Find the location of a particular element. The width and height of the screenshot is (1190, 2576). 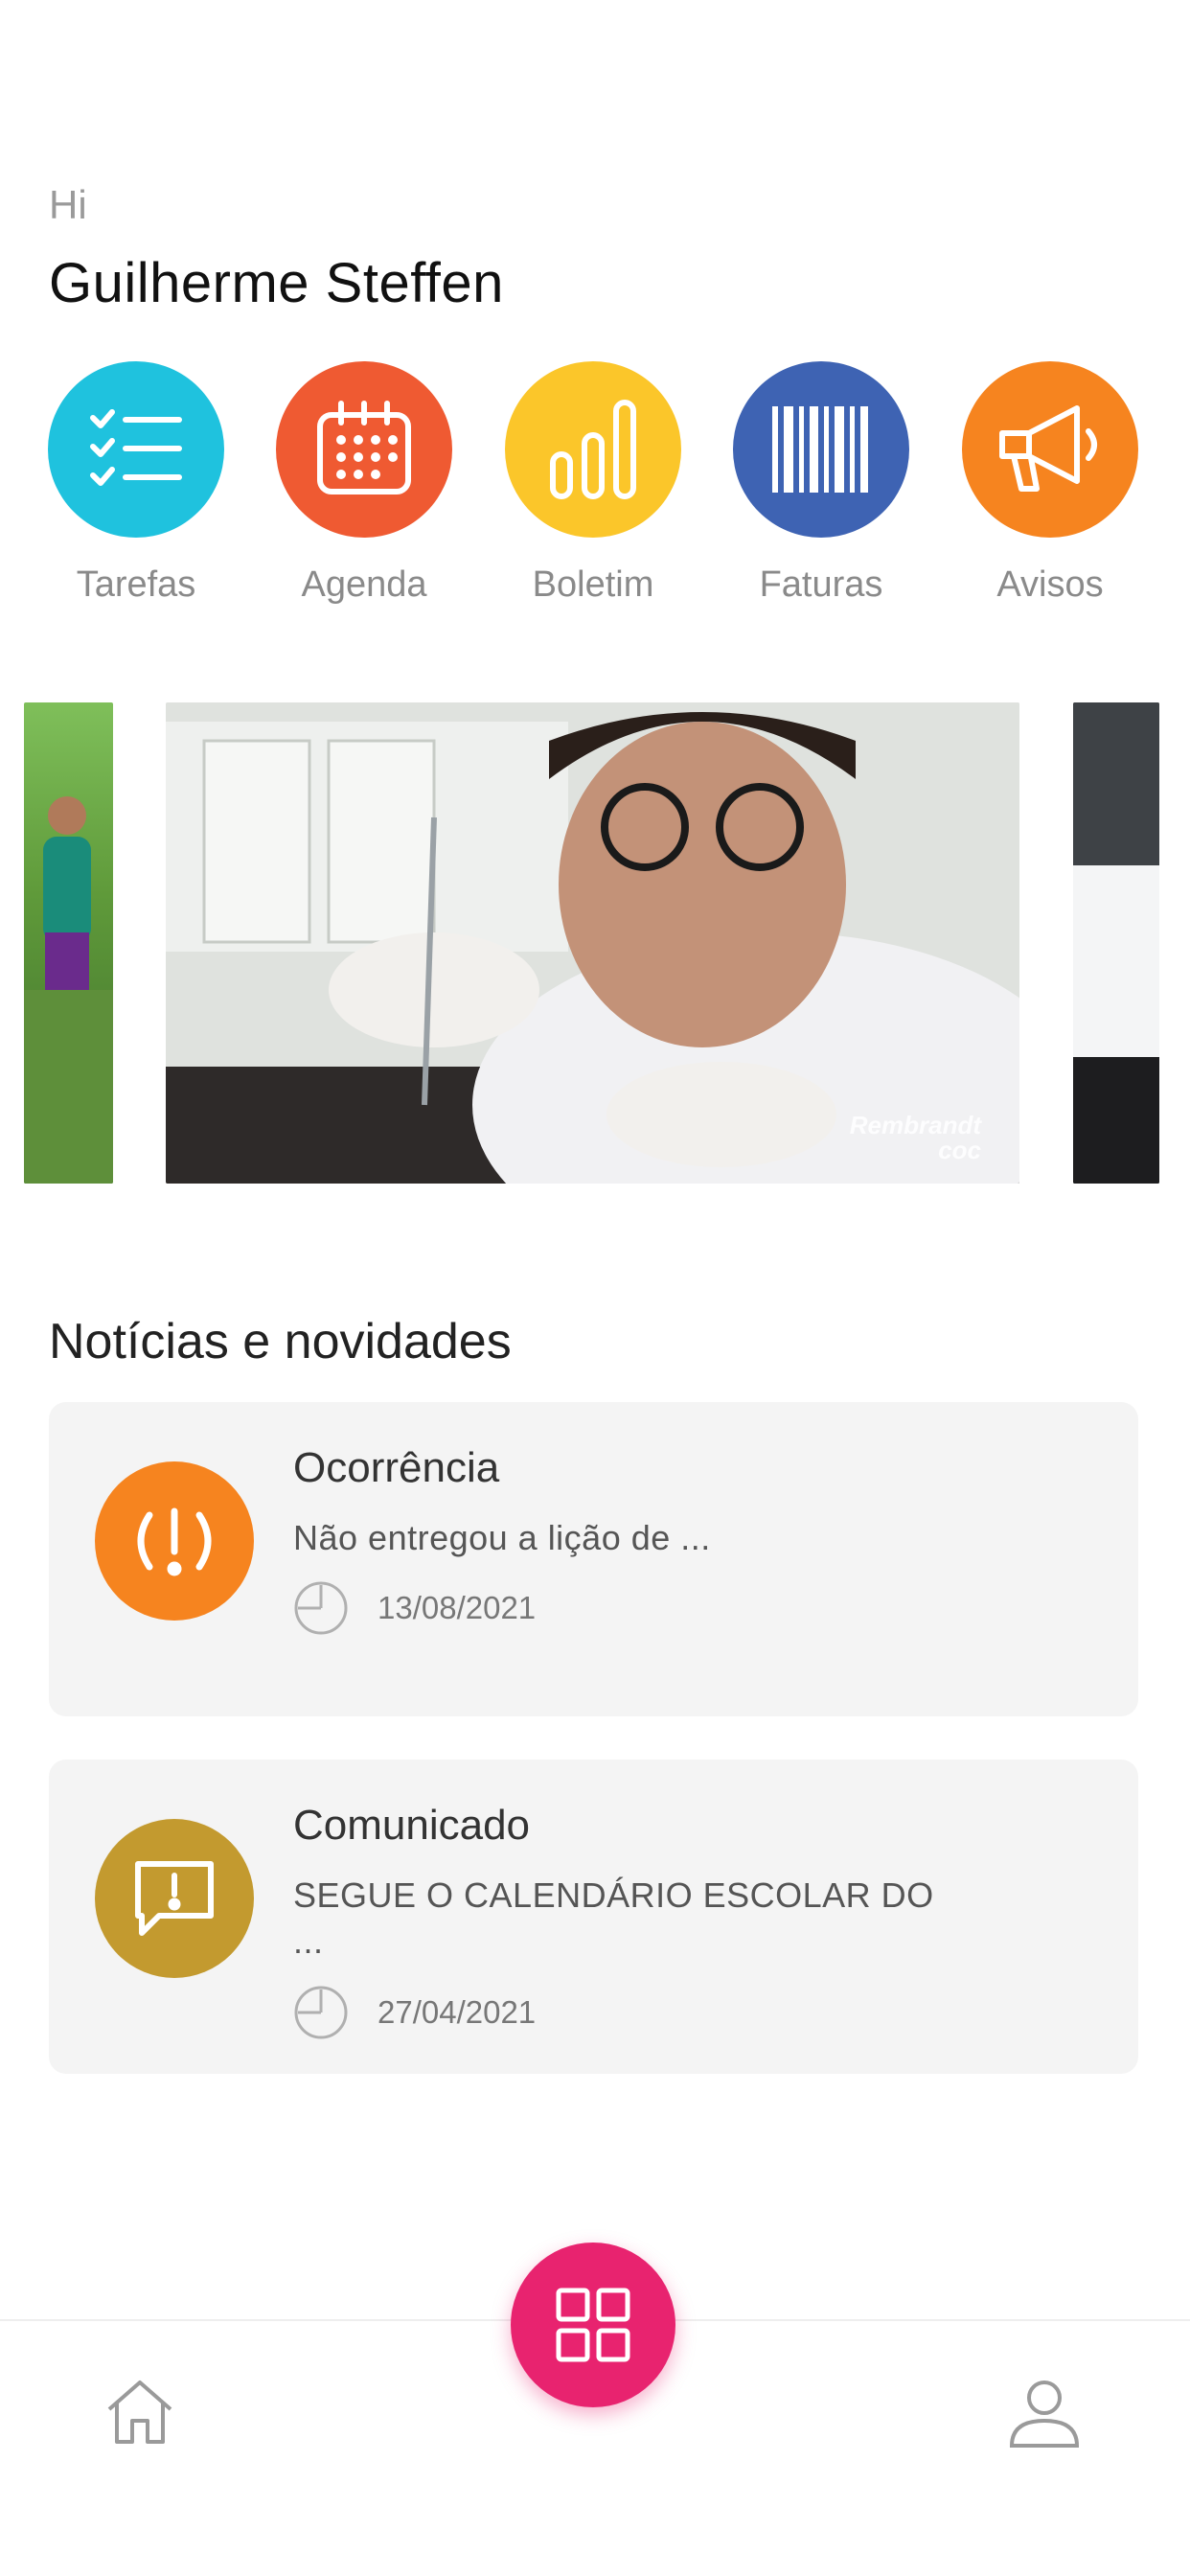

grid-icon is located at coordinates (593, 2325).